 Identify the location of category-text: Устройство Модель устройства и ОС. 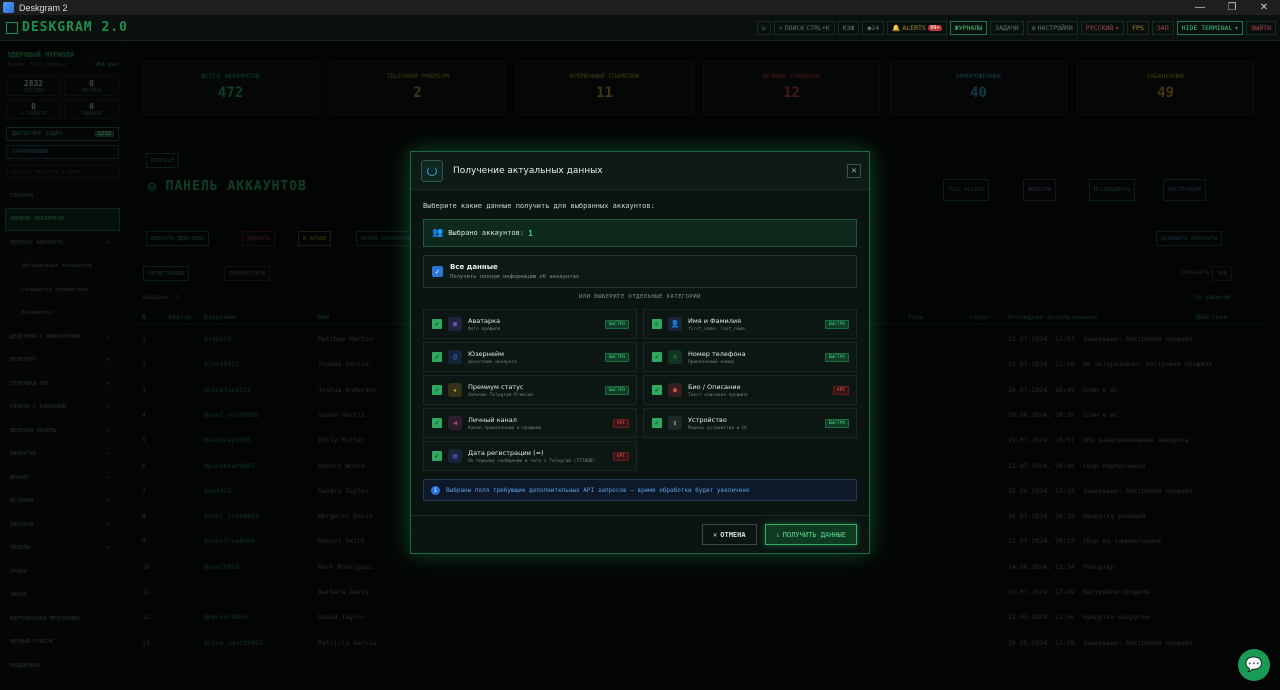
(718, 423).